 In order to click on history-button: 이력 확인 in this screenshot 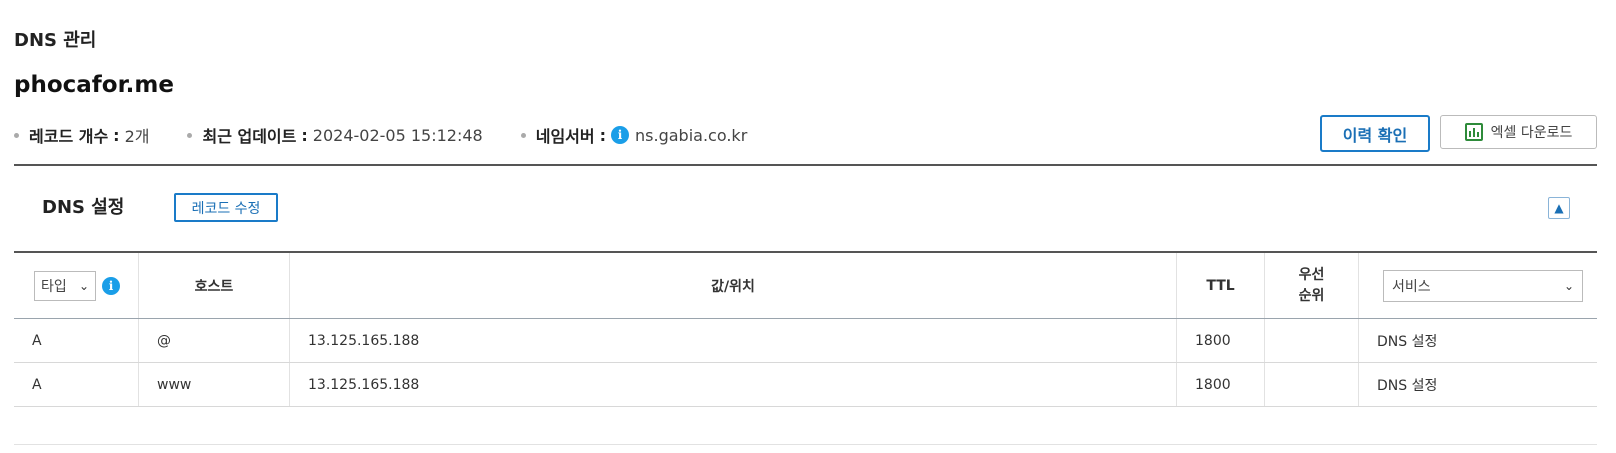, I will do `click(1375, 133)`.